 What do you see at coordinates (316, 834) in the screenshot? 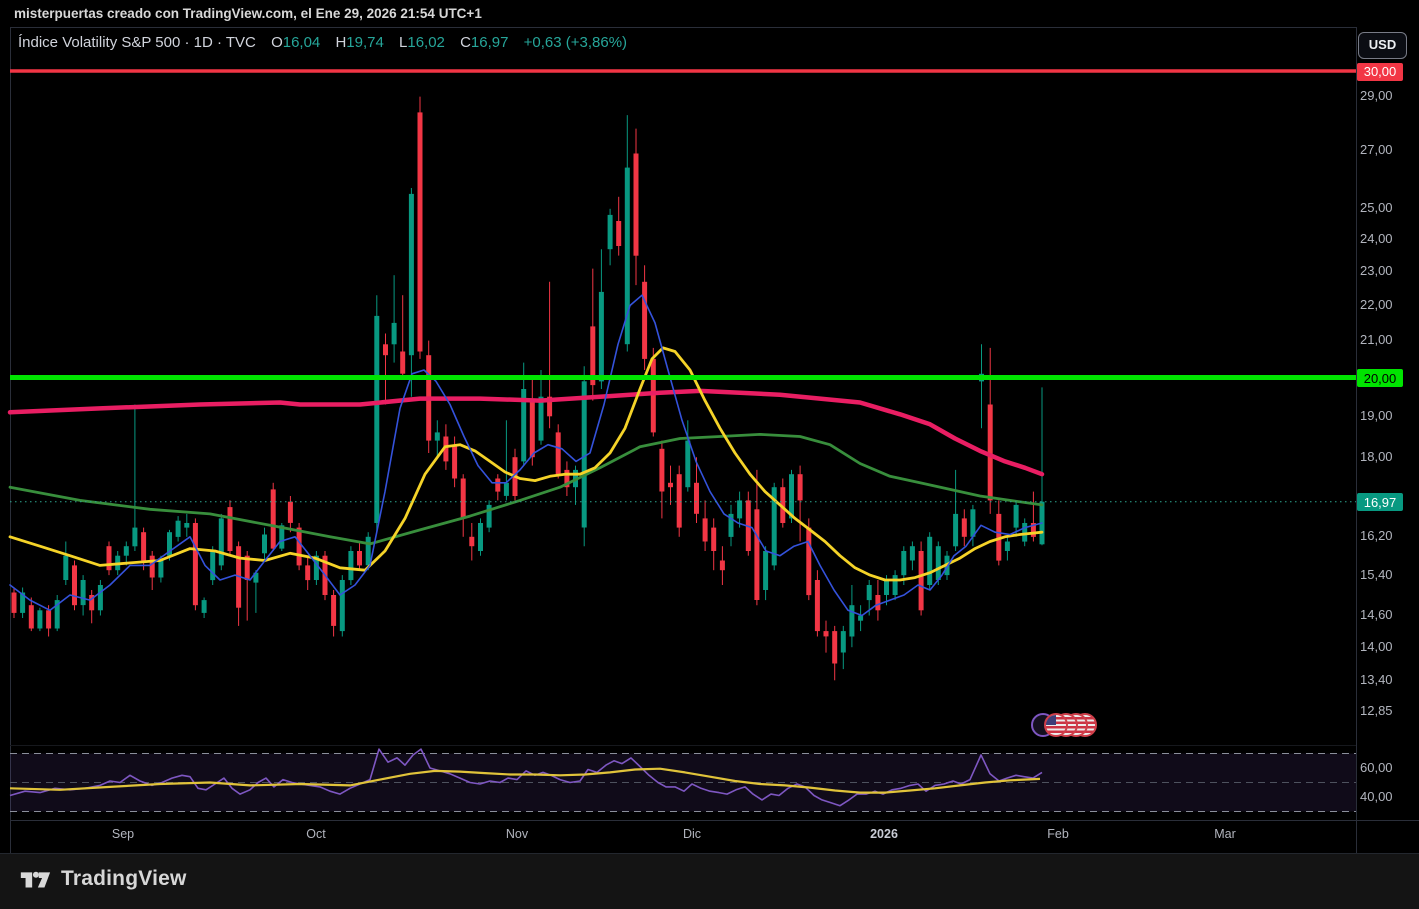
I see `time-axis-label-Oct: Oct` at bounding box center [316, 834].